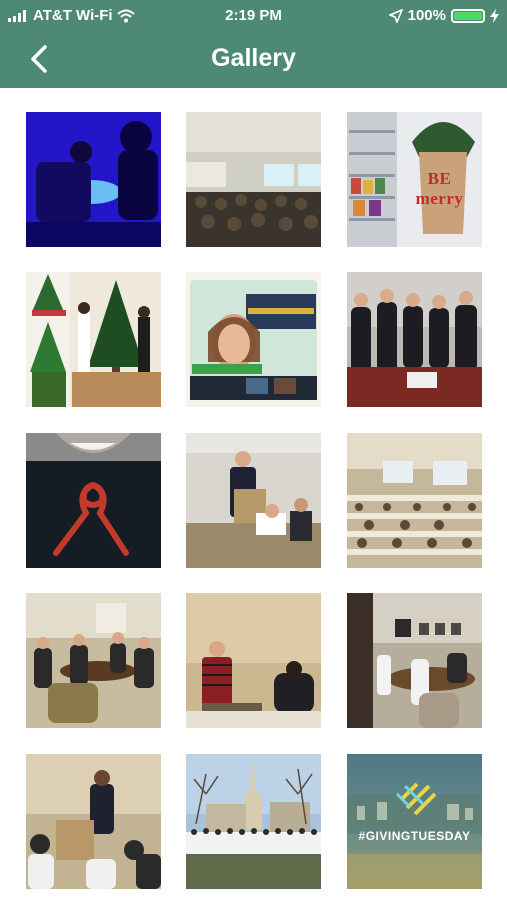  Describe the element at coordinates (494, 15) in the screenshot. I see `charging-icon` at that location.